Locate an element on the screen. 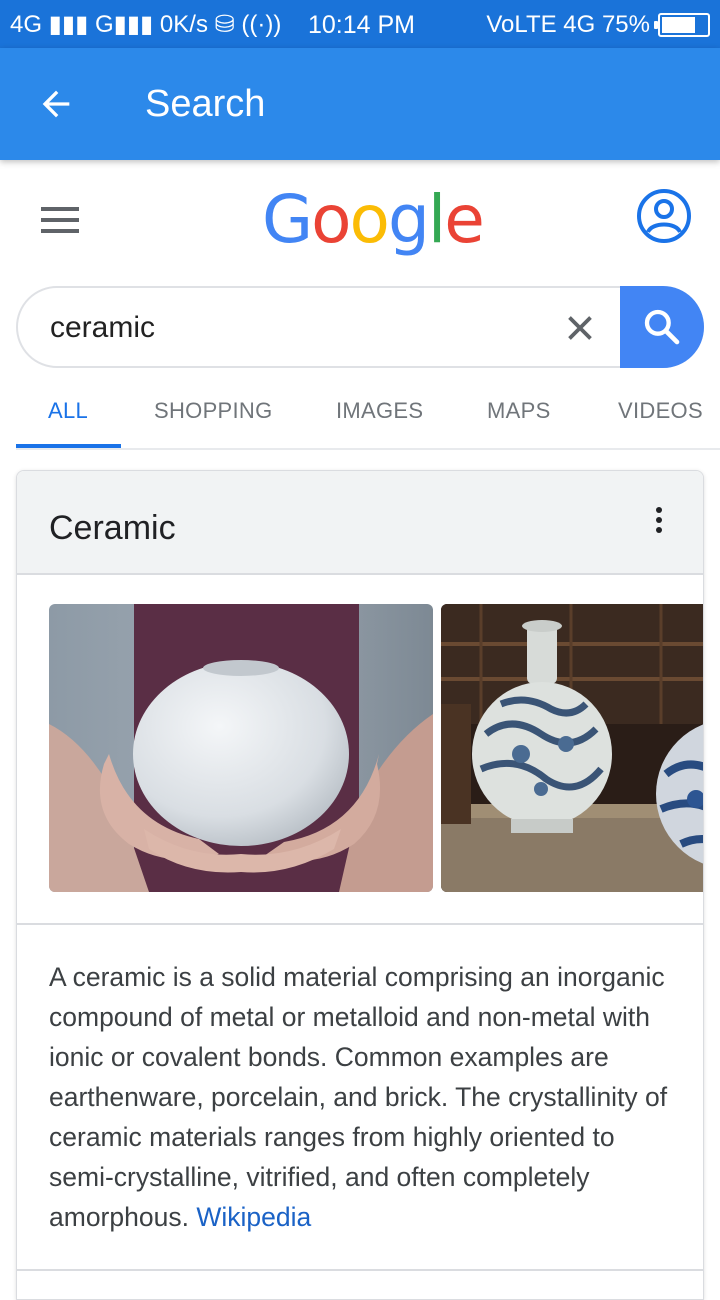 The image size is (720, 1300). image-porcelain-vases is located at coordinates (572, 748).